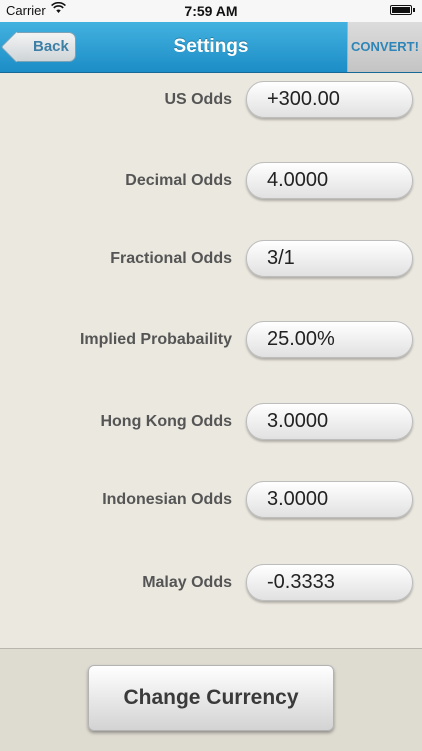  I want to click on decimal-odds-row: Decimal Odds 4.0000, so click(211, 181).